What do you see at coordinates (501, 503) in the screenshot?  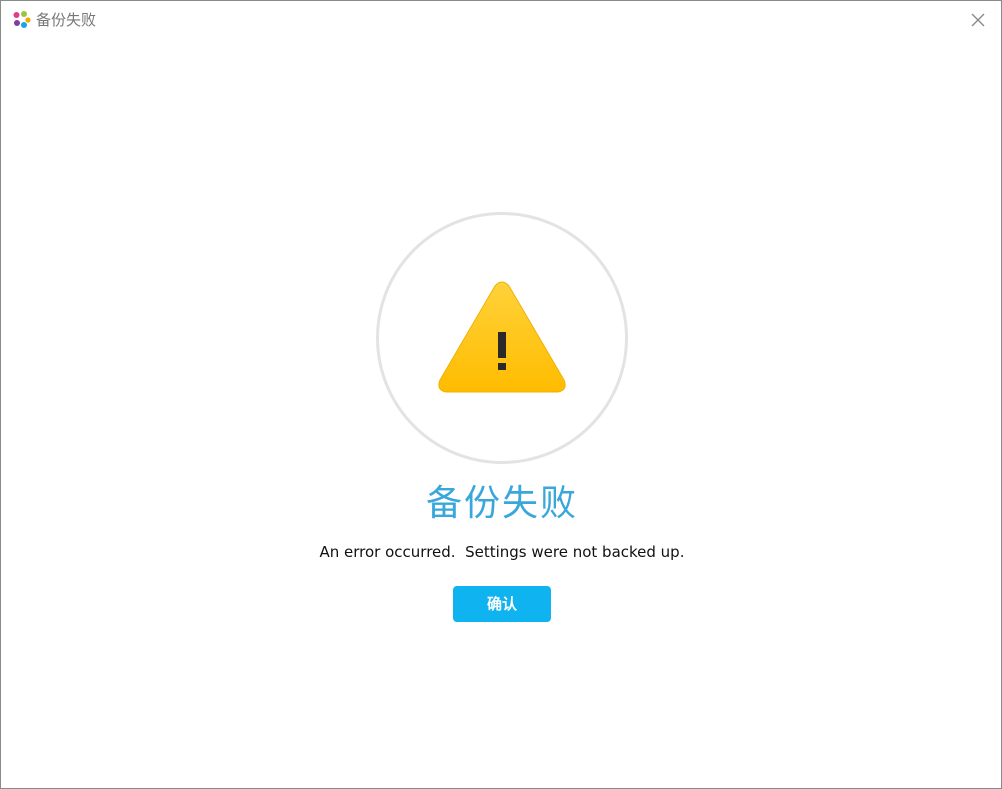 I see `status-heading: 备份失败` at bounding box center [501, 503].